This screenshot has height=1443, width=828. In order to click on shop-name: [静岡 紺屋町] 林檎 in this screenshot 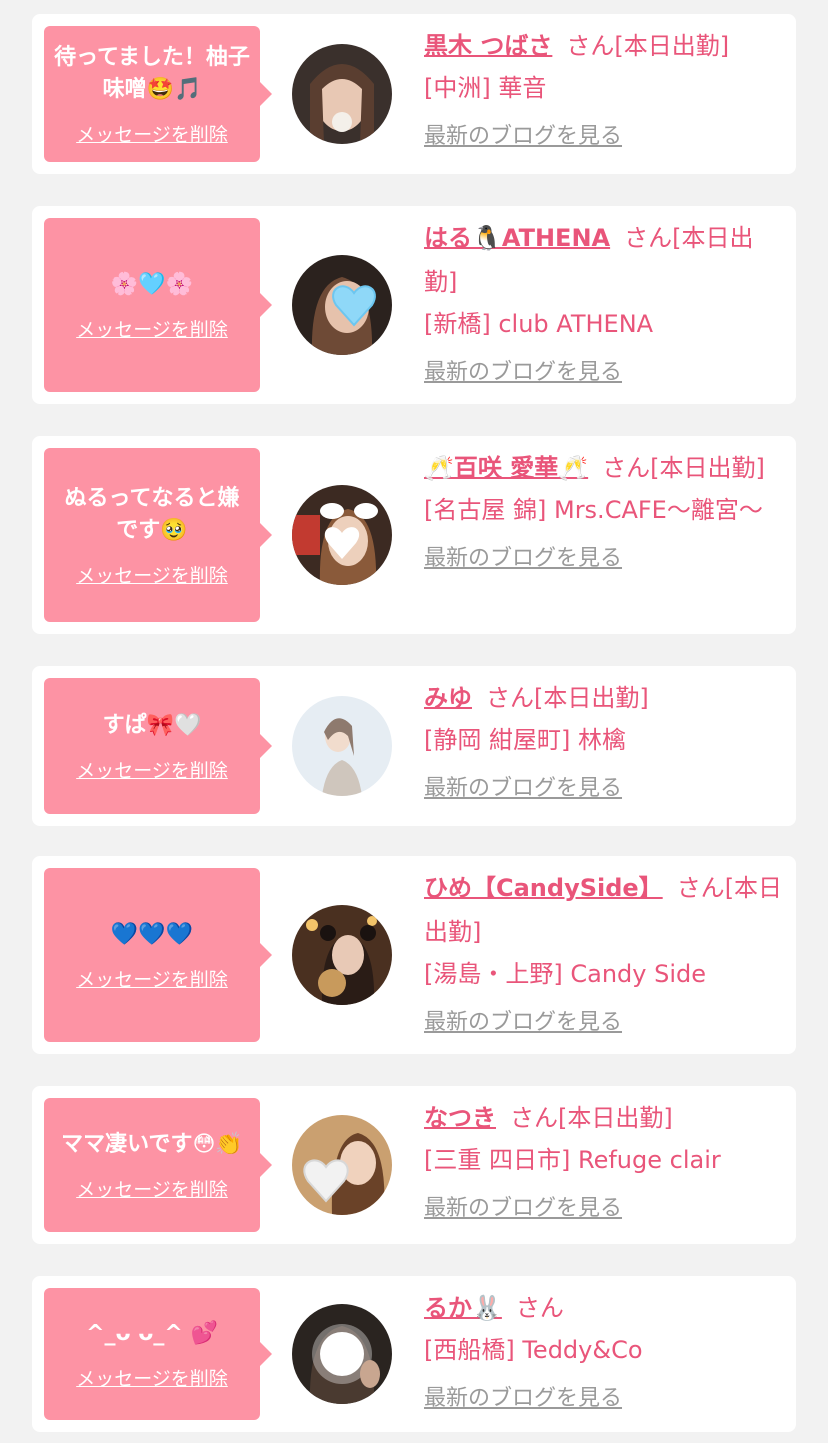, I will do `click(525, 740)`.